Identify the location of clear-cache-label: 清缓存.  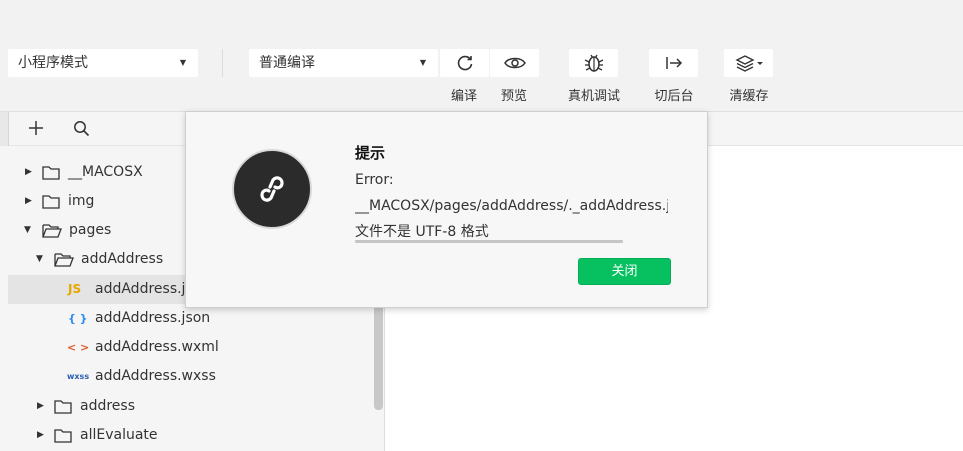
(749, 96).